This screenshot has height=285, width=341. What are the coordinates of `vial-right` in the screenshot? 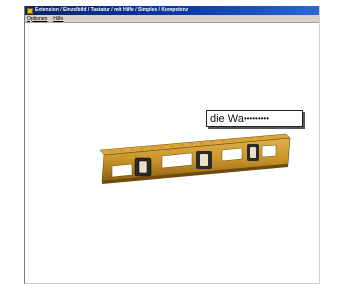 It's located at (253, 152).